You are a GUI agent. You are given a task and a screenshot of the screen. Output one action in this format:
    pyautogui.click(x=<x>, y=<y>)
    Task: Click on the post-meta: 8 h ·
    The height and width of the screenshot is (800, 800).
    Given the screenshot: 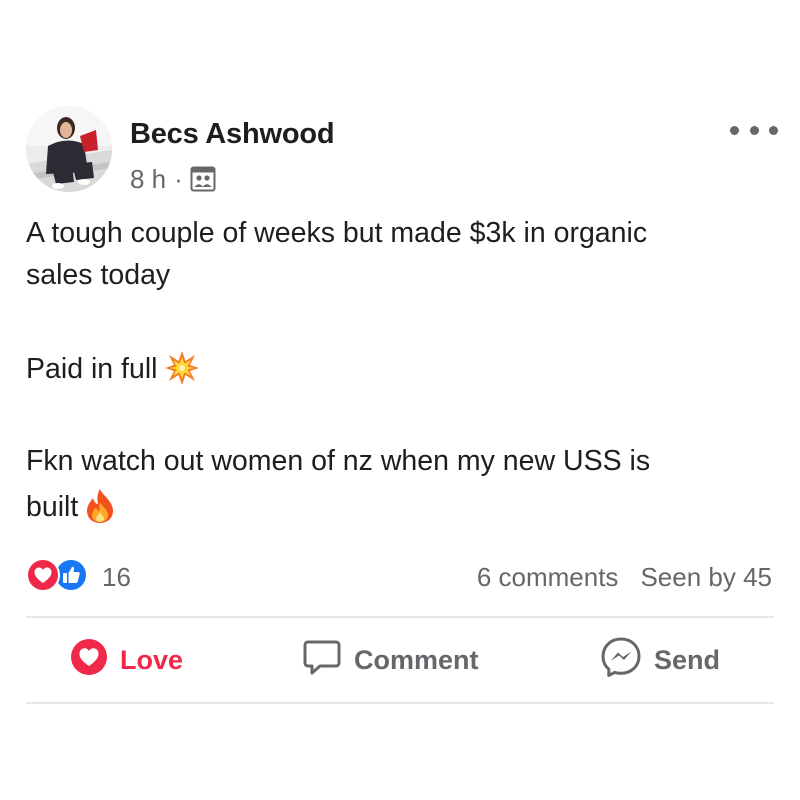 What is the action you would take?
    pyautogui.click(x=173, y=179)
    